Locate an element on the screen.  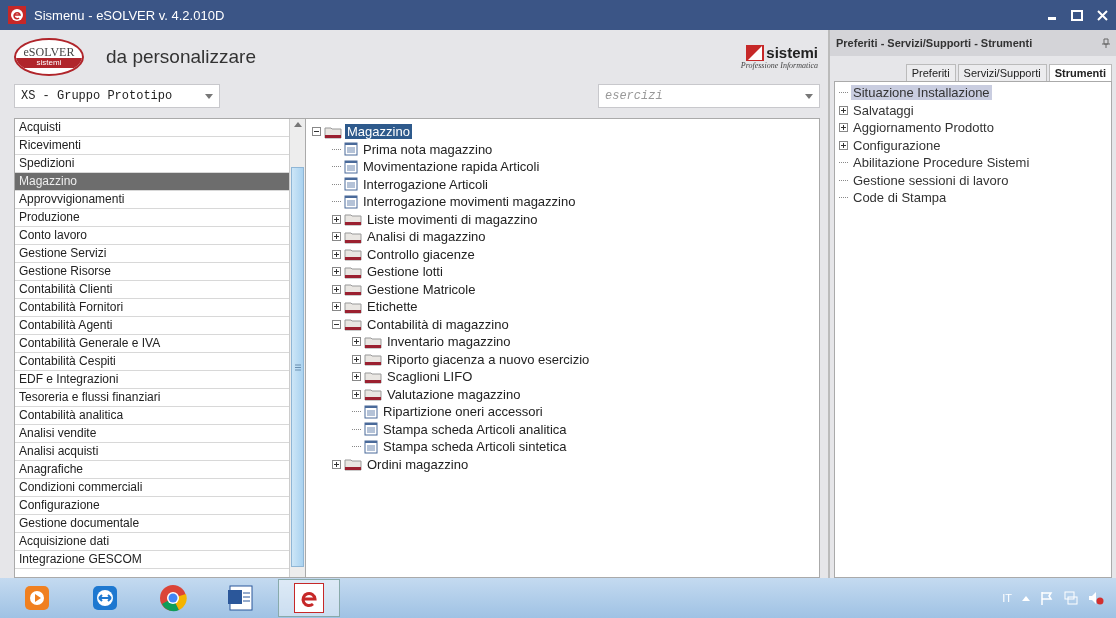
esolver-logo: eSOLVER sistemi is located at coordinates (49, 57).